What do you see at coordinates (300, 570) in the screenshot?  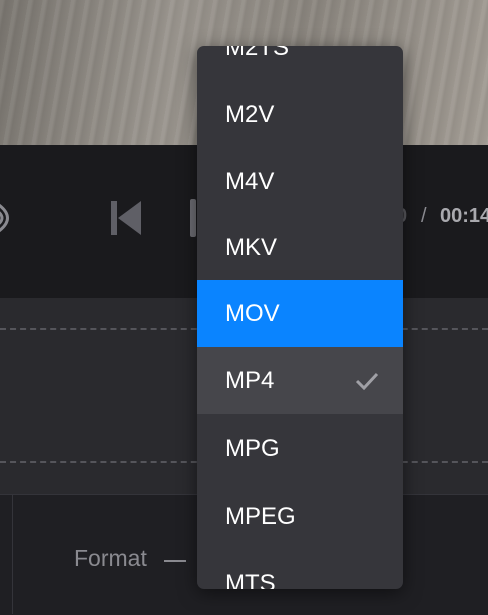 I see `format-option-mts: MTS` at bounding box center [300, 570].